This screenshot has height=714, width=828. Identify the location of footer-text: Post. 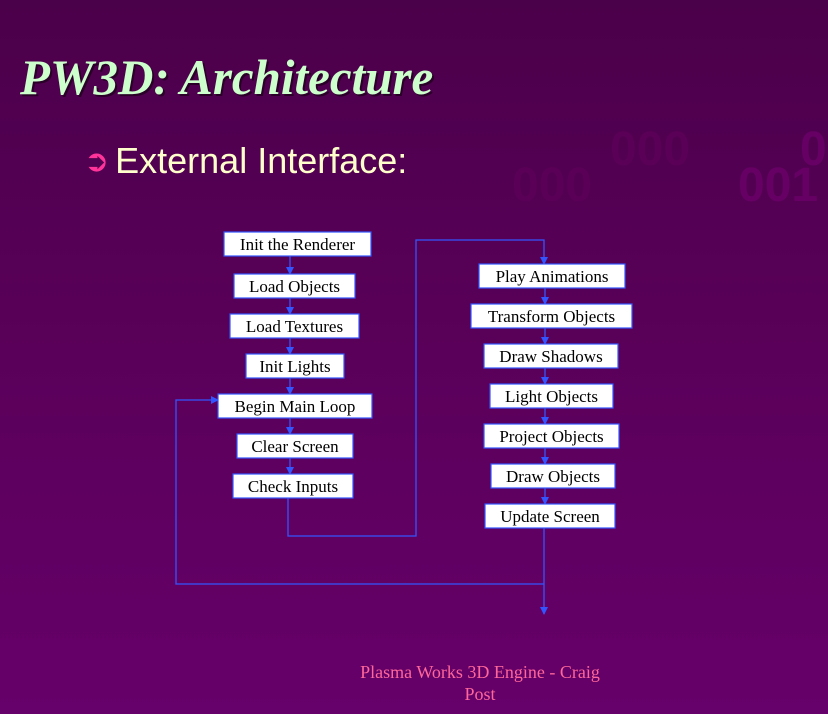
(480, 694).